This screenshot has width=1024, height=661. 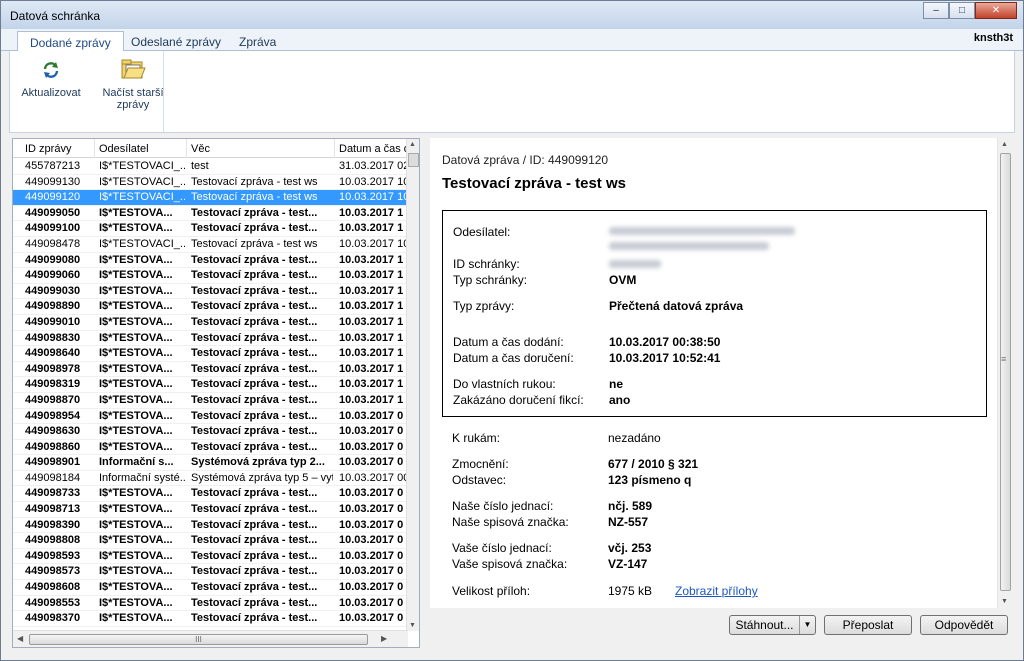 I want to click on authority-label: Zmocnění:, so click(x=480, y=464).